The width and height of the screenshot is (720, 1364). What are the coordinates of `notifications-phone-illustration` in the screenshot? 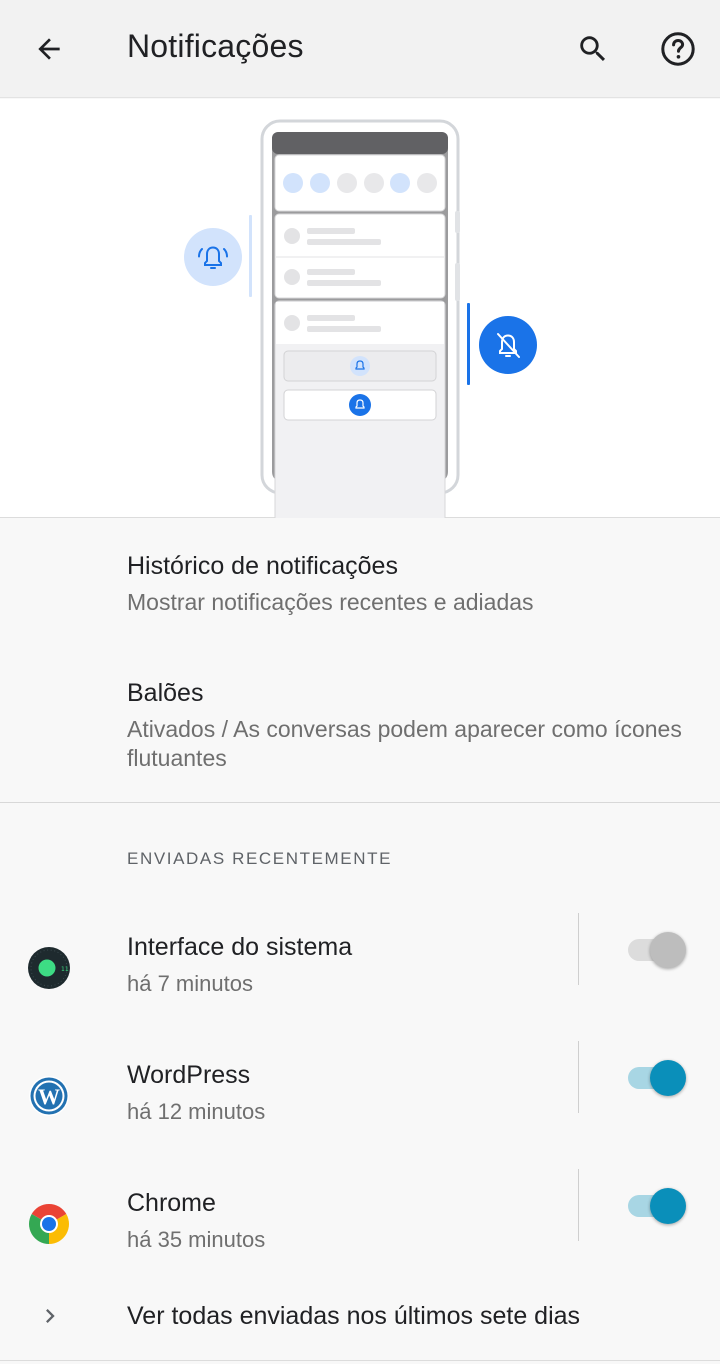 It's located at (360, 324).